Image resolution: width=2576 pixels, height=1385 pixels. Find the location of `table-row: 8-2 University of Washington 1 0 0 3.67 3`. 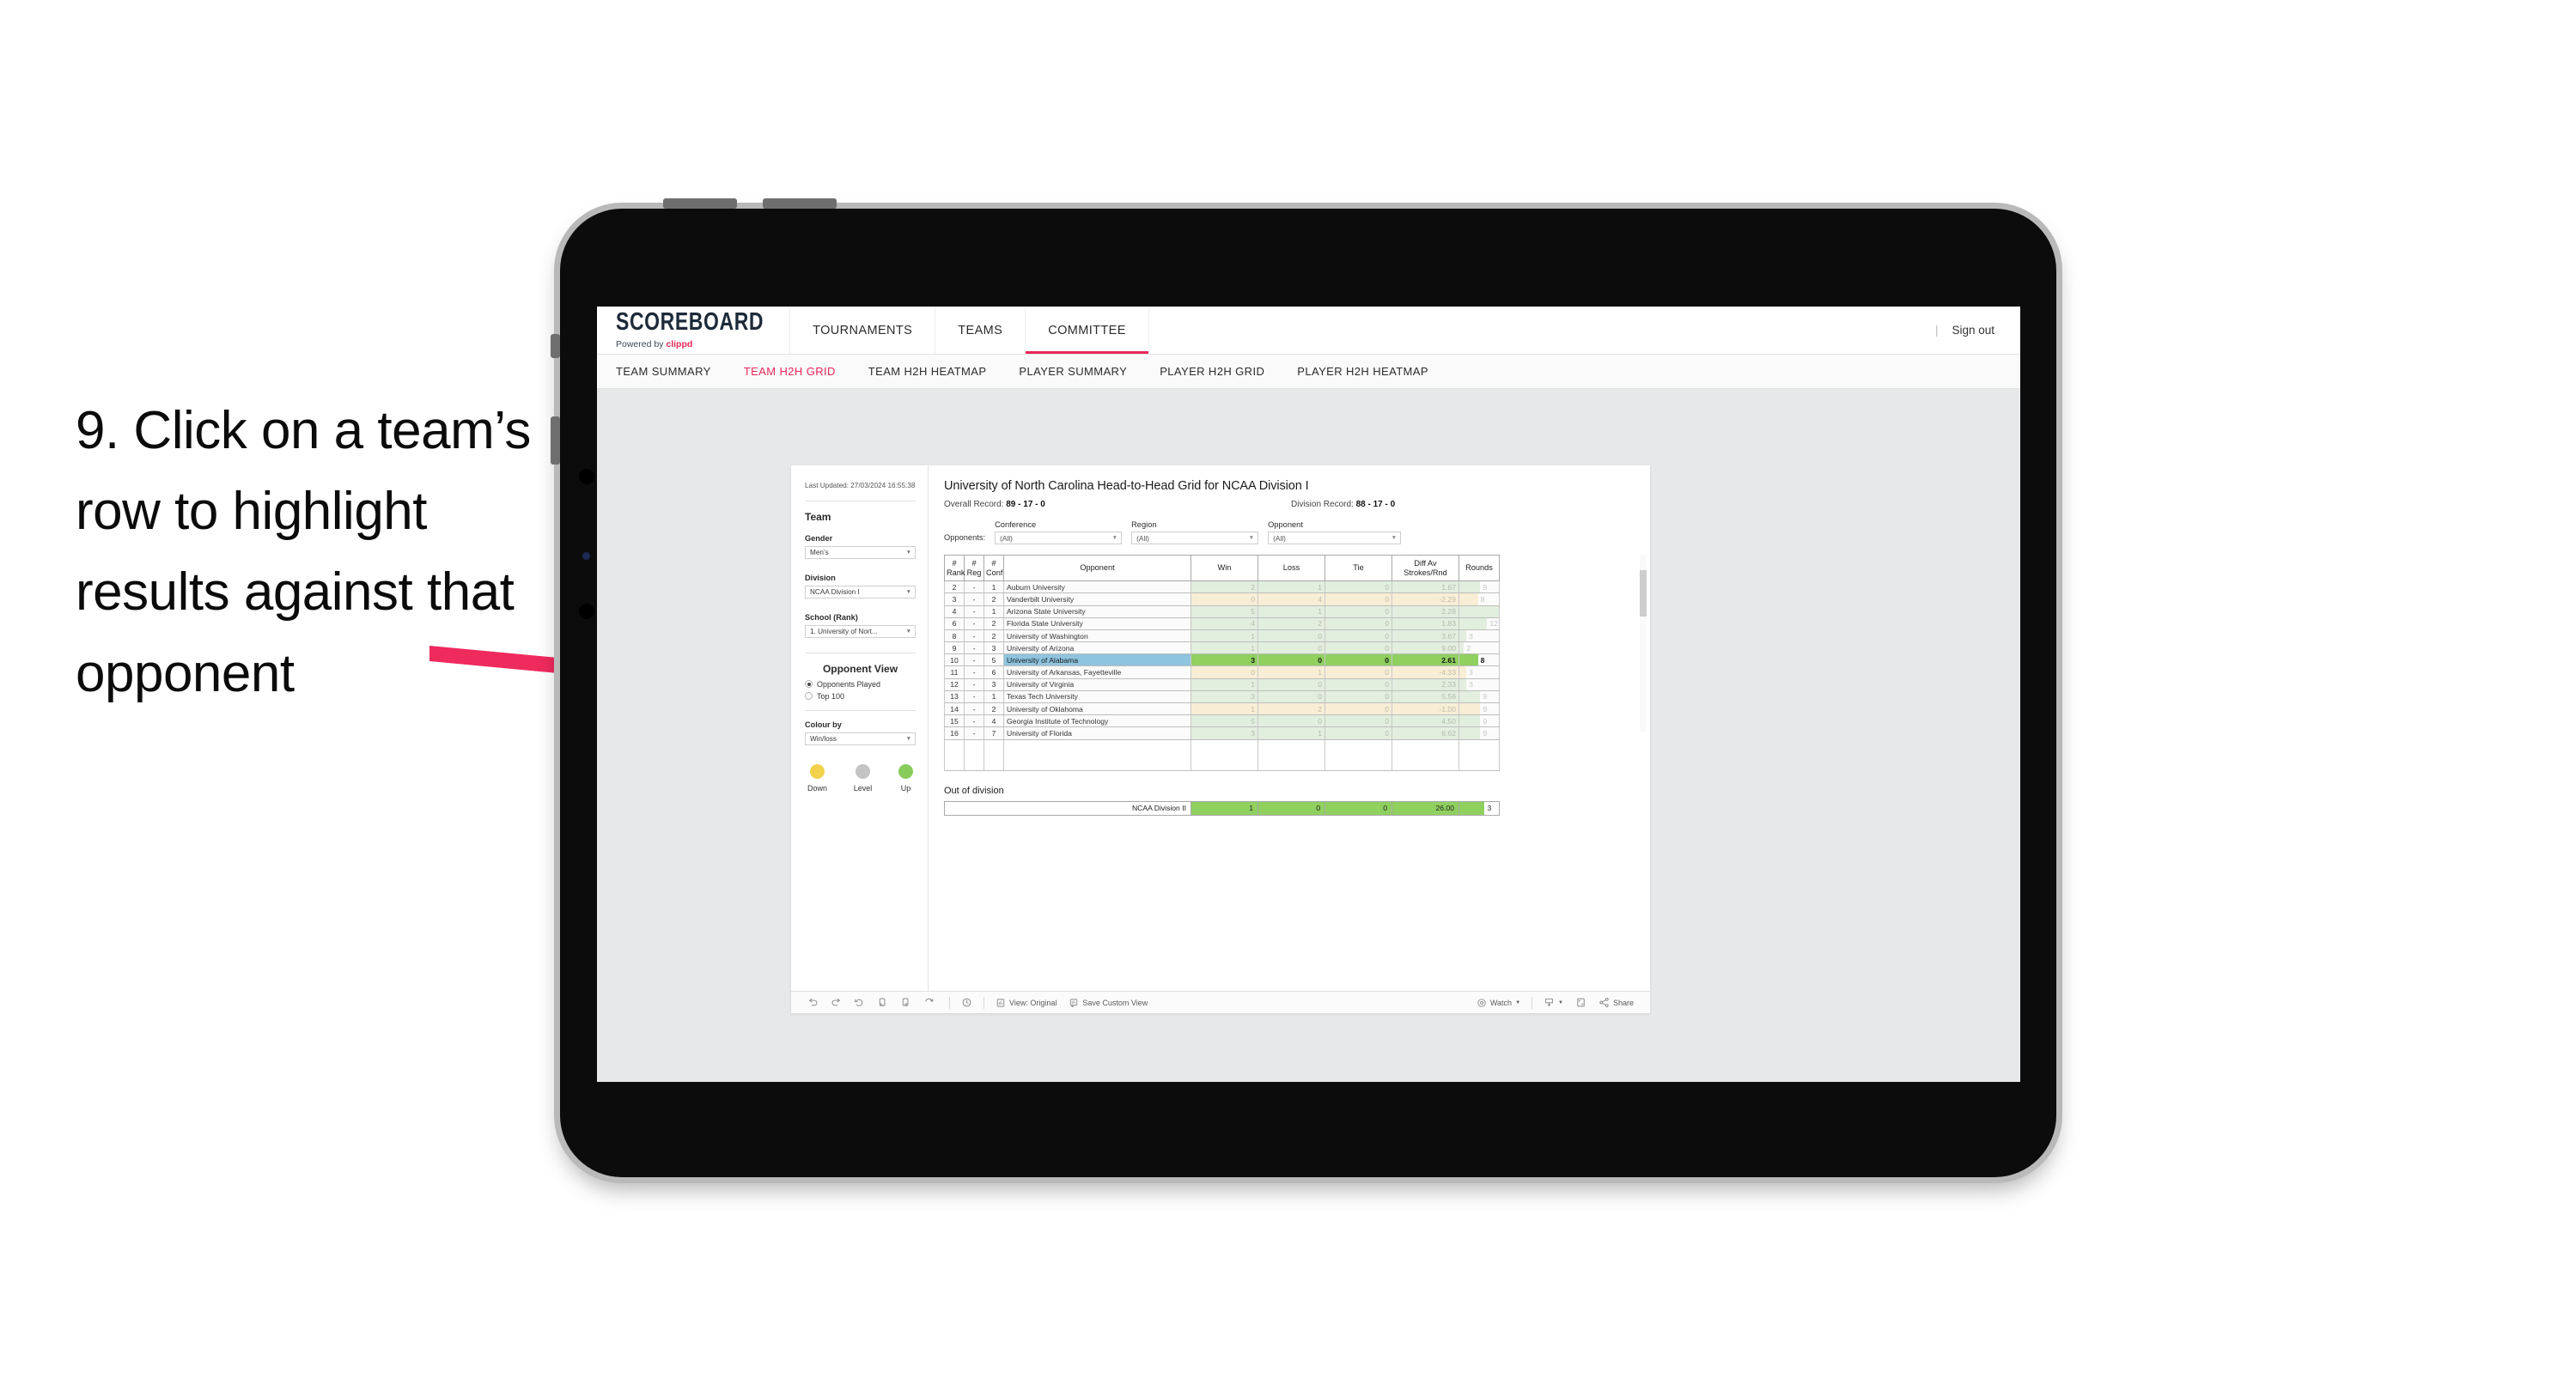

table-row: 8-2 University of Washington 1 0 0 3.67 3 is located at coordinates (1222, 636).